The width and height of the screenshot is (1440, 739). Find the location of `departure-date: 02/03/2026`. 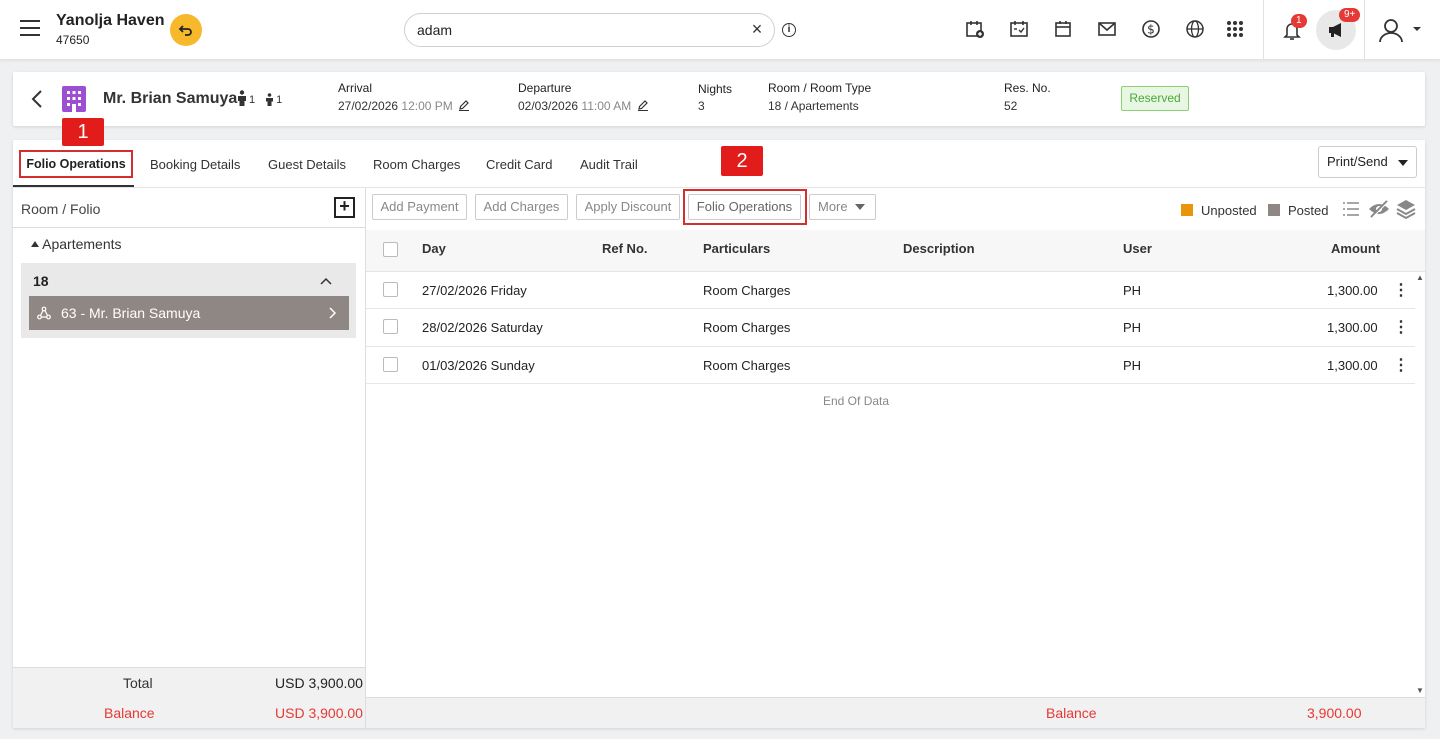

departure-date: 02/03/2026 is located at coordinates (548, 106).